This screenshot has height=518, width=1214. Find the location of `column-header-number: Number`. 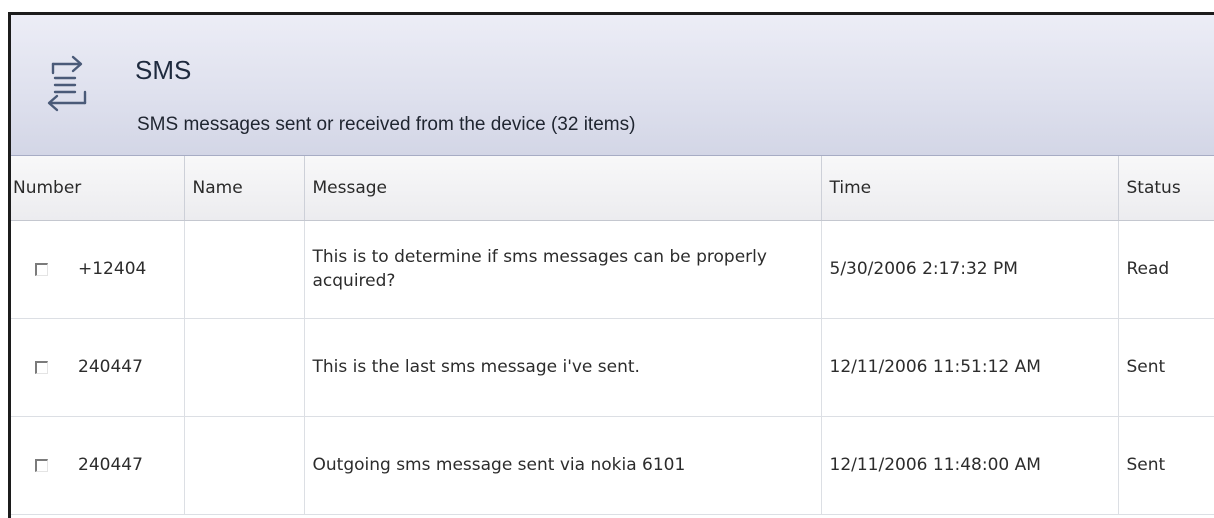

column-header-number: Number is located at coordinates (98, 188).